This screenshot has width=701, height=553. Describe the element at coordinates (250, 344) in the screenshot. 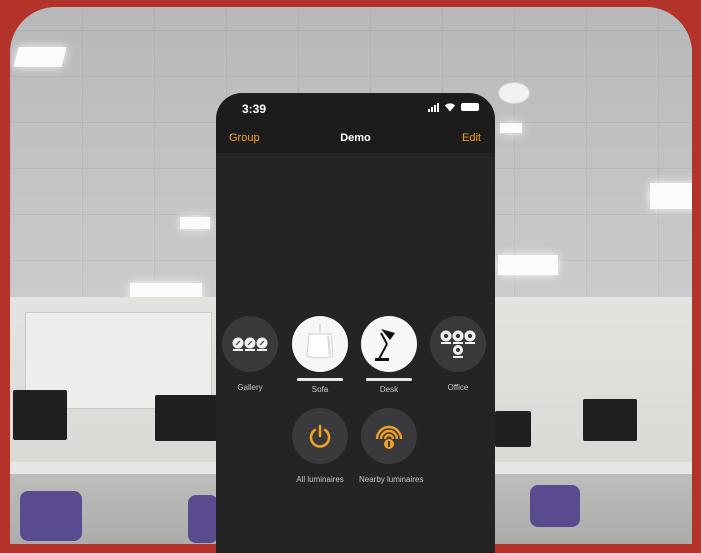

I see `three-lamps-icon` at that location.